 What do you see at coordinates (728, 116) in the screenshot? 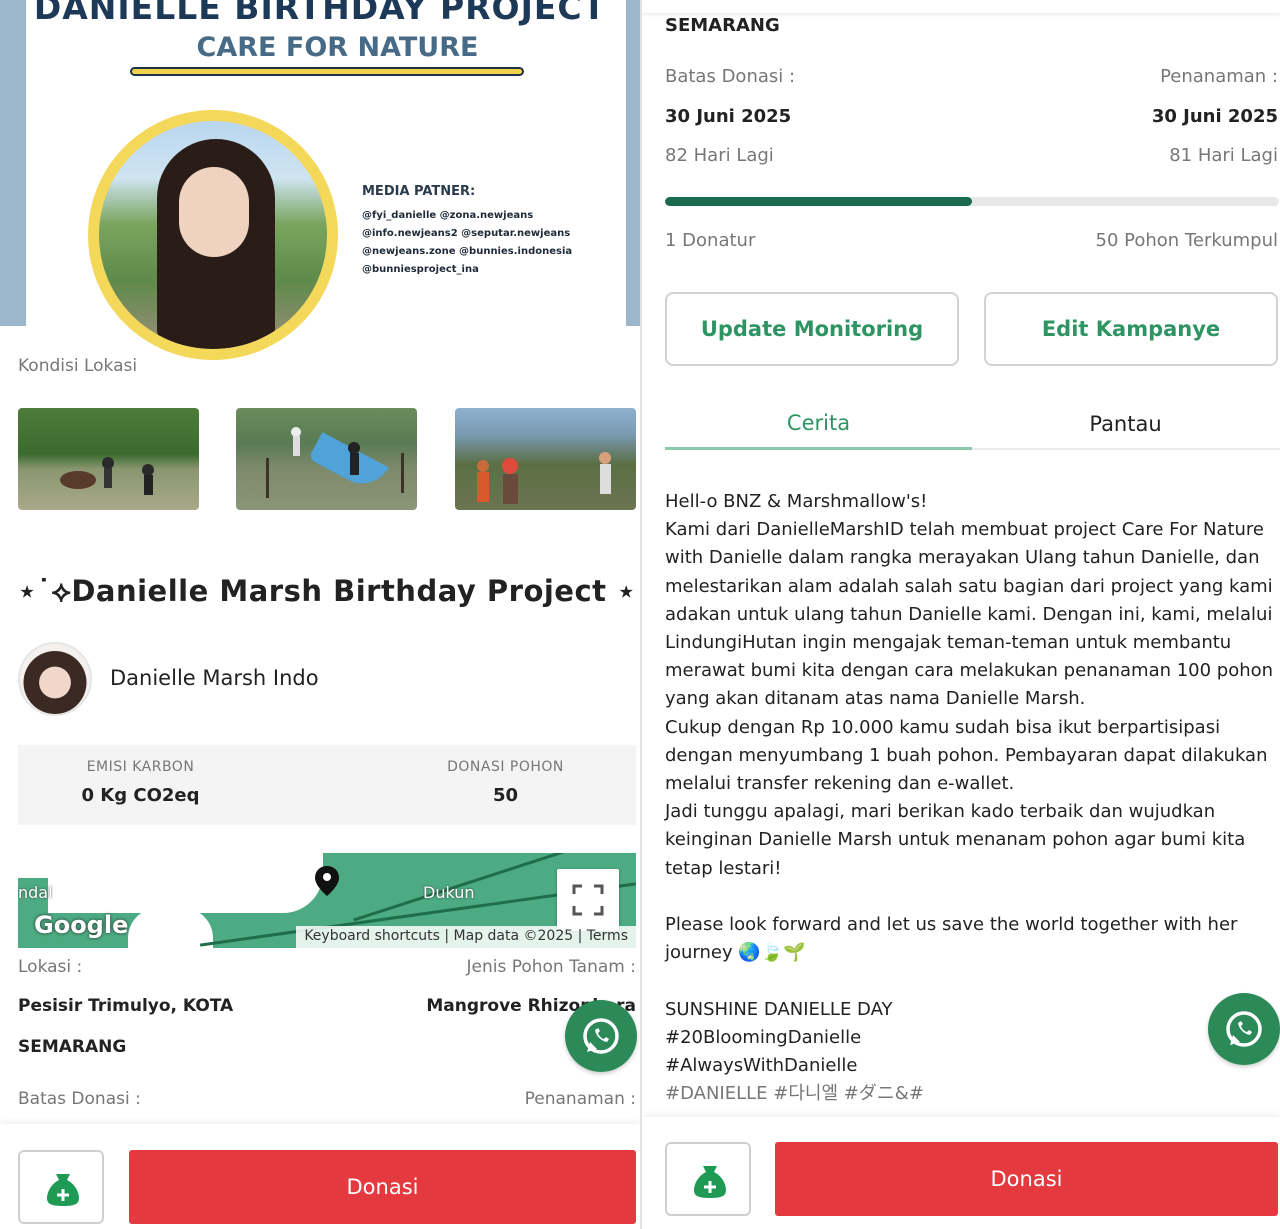
I see `batas-donasi-date: 30 Juni 2025` at bounding box center [728, 116].